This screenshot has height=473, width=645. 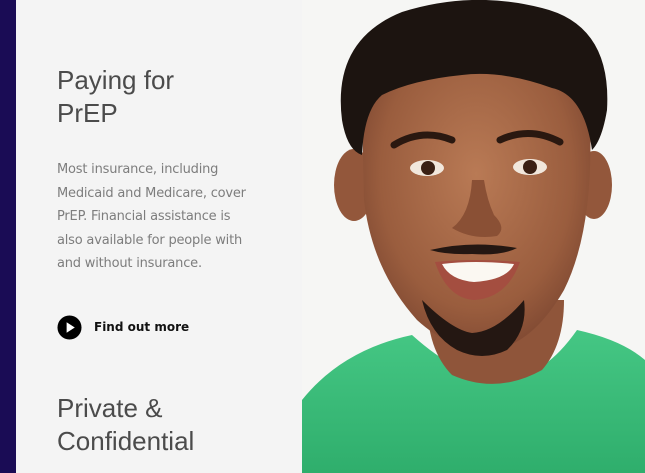 I want to click on find-out-more-link: Find out more, so click(x=123, y=327).